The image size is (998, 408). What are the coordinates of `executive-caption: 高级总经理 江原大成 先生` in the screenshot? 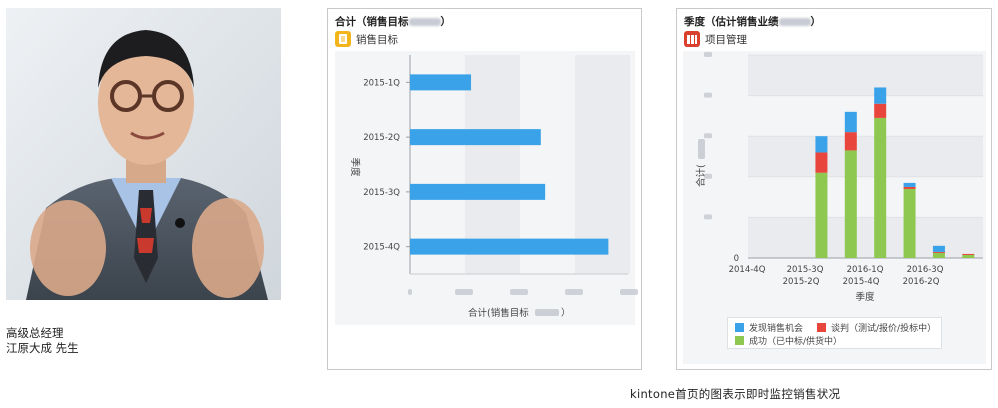 It's located at (42, 341).